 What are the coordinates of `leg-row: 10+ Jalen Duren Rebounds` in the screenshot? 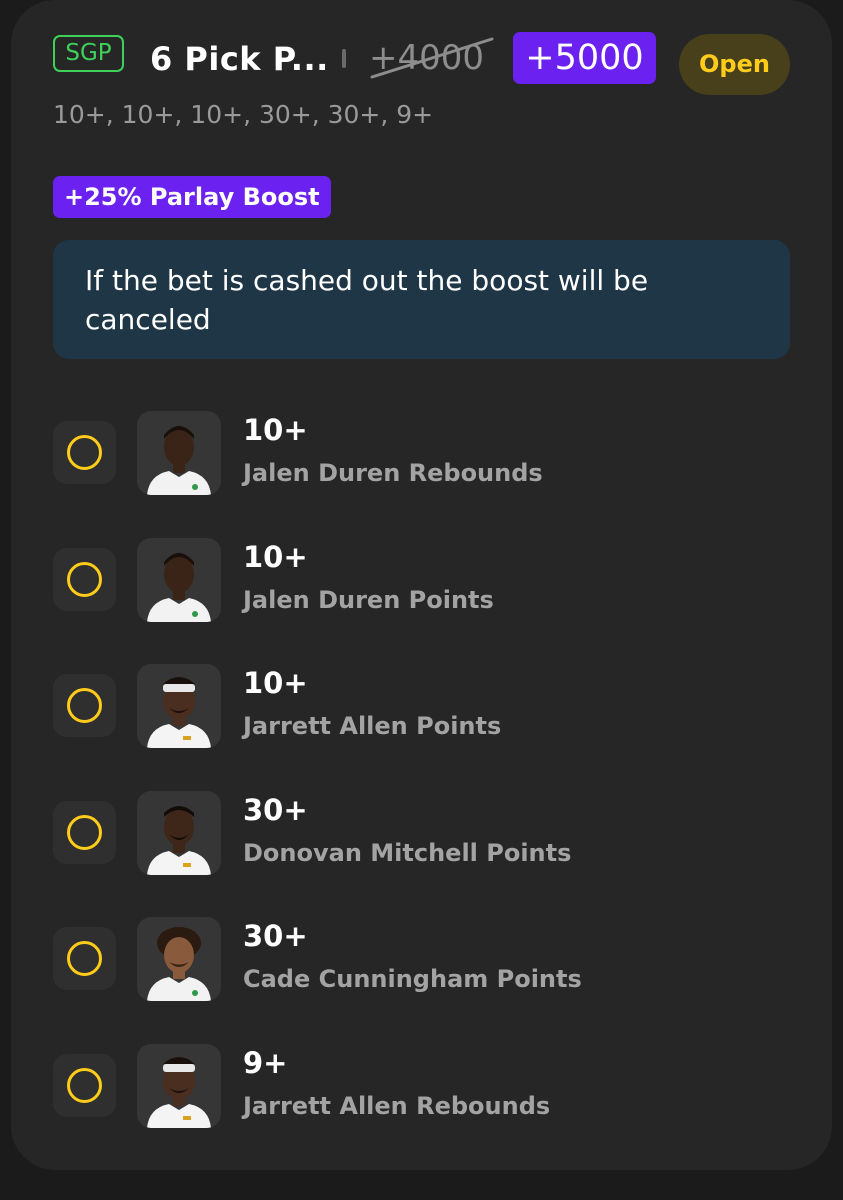 It's located at (421, 453).